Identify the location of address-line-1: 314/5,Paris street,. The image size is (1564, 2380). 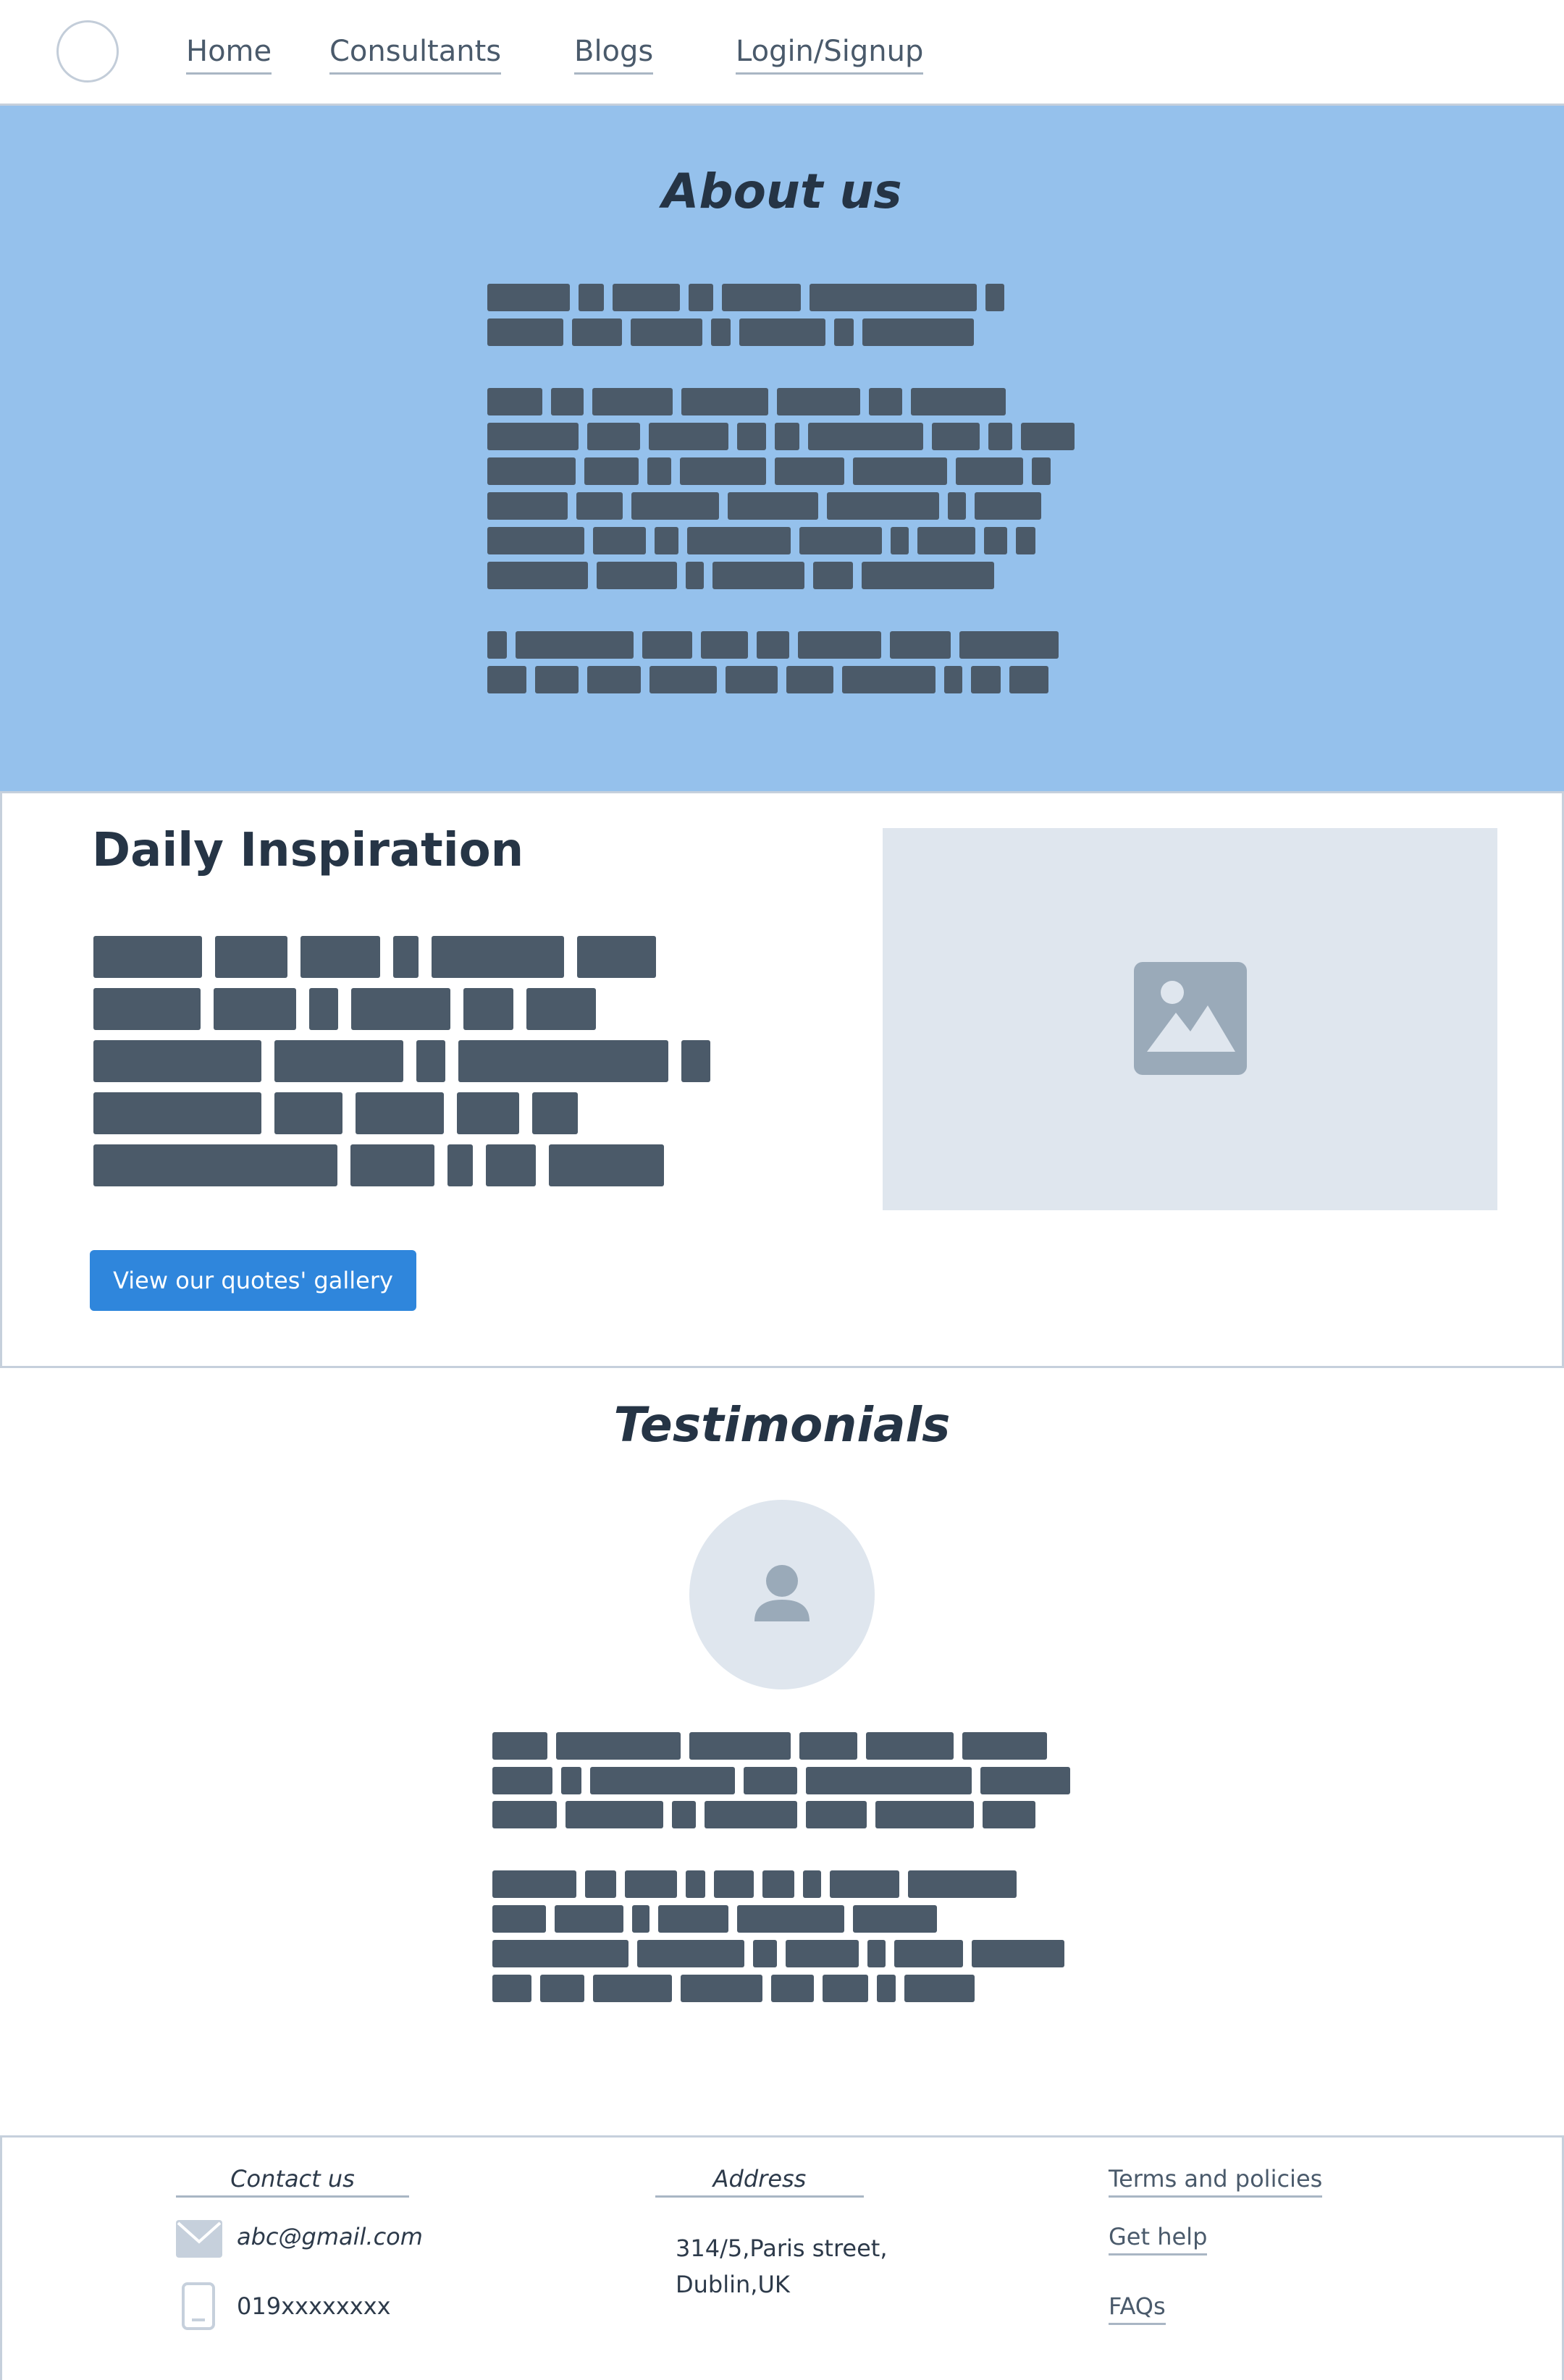
(782, 2248).